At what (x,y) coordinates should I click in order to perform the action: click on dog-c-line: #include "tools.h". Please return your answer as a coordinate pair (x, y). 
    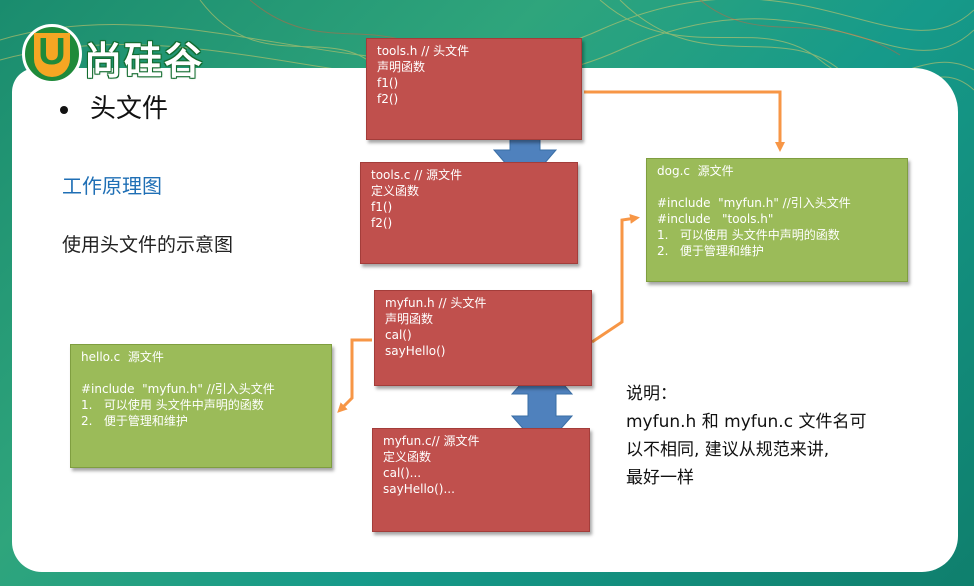
    Looking at the image, I should click on (715, 219).